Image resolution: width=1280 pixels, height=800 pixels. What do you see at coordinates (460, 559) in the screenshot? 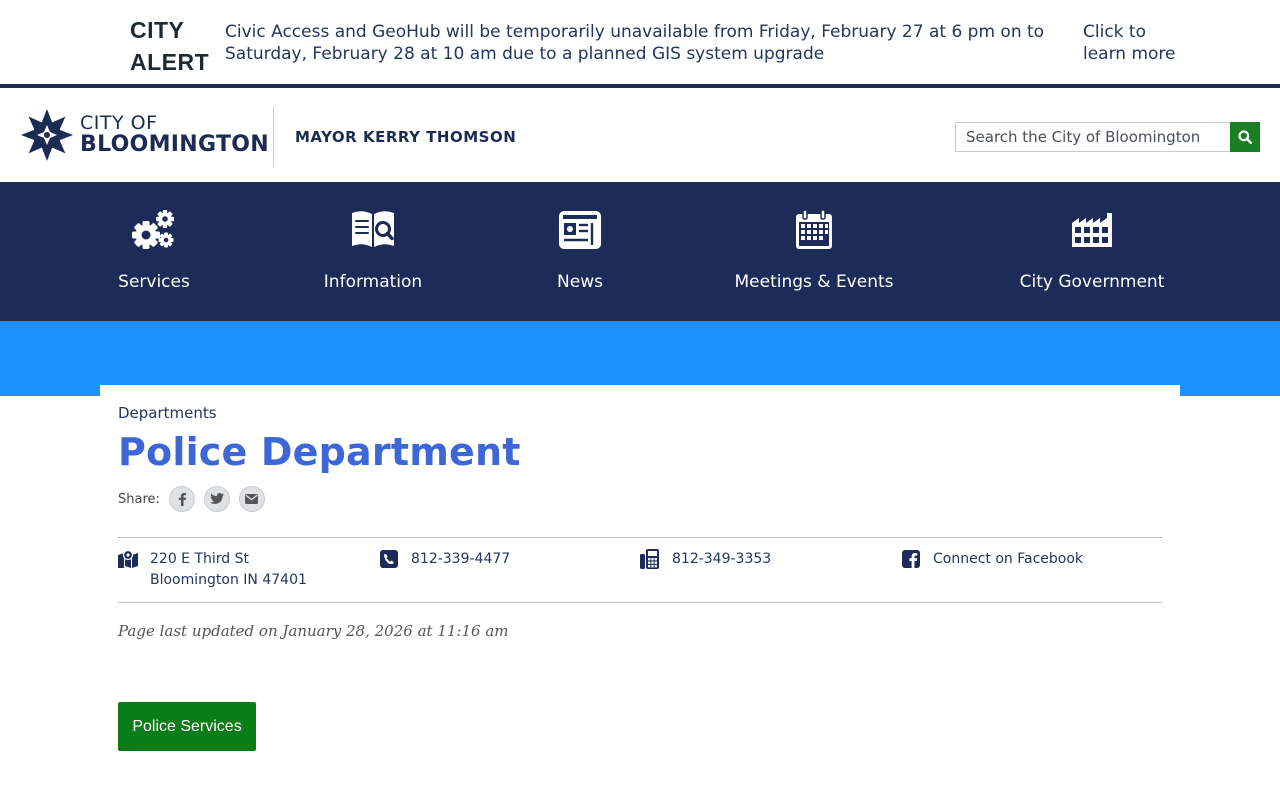
I see `phone-link: 812-339-4477` at bounding box center [460, 559].